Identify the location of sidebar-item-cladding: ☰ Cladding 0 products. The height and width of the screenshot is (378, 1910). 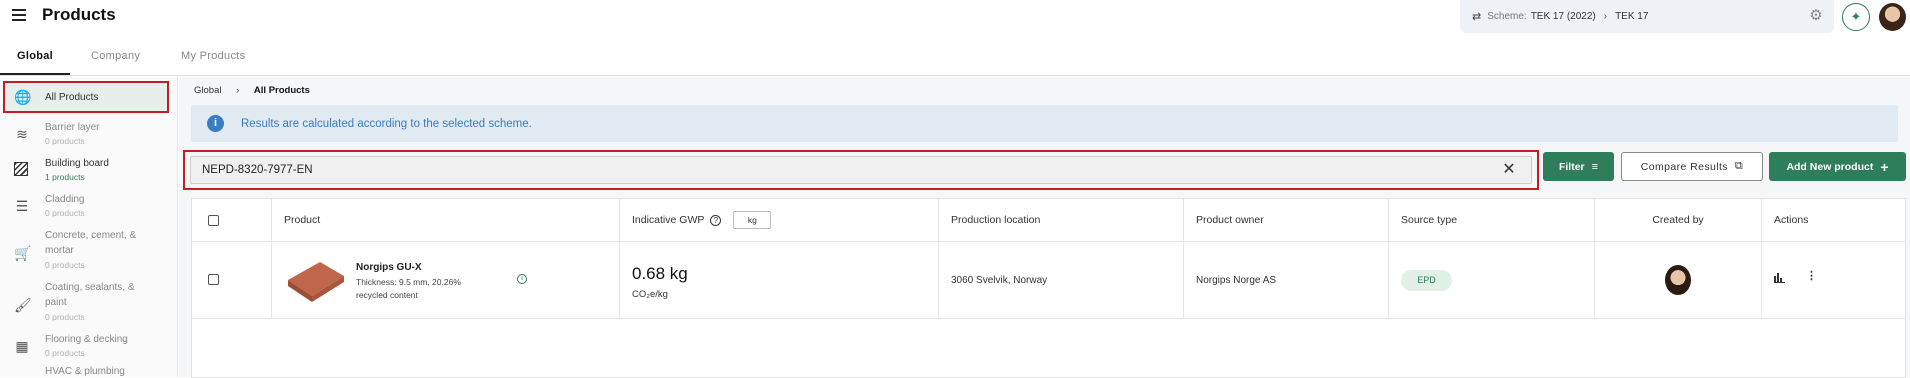
(88, 207).